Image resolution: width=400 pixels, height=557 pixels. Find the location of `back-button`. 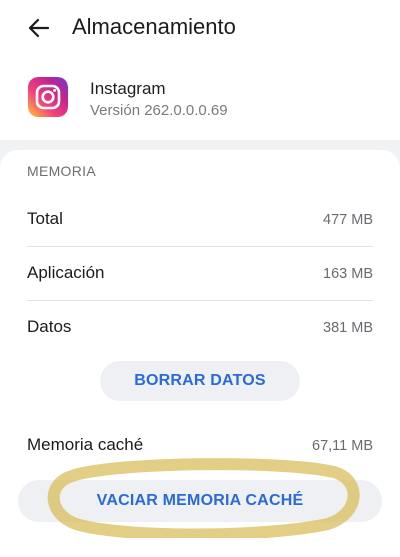

back-button is located at coordinates (40, 28).